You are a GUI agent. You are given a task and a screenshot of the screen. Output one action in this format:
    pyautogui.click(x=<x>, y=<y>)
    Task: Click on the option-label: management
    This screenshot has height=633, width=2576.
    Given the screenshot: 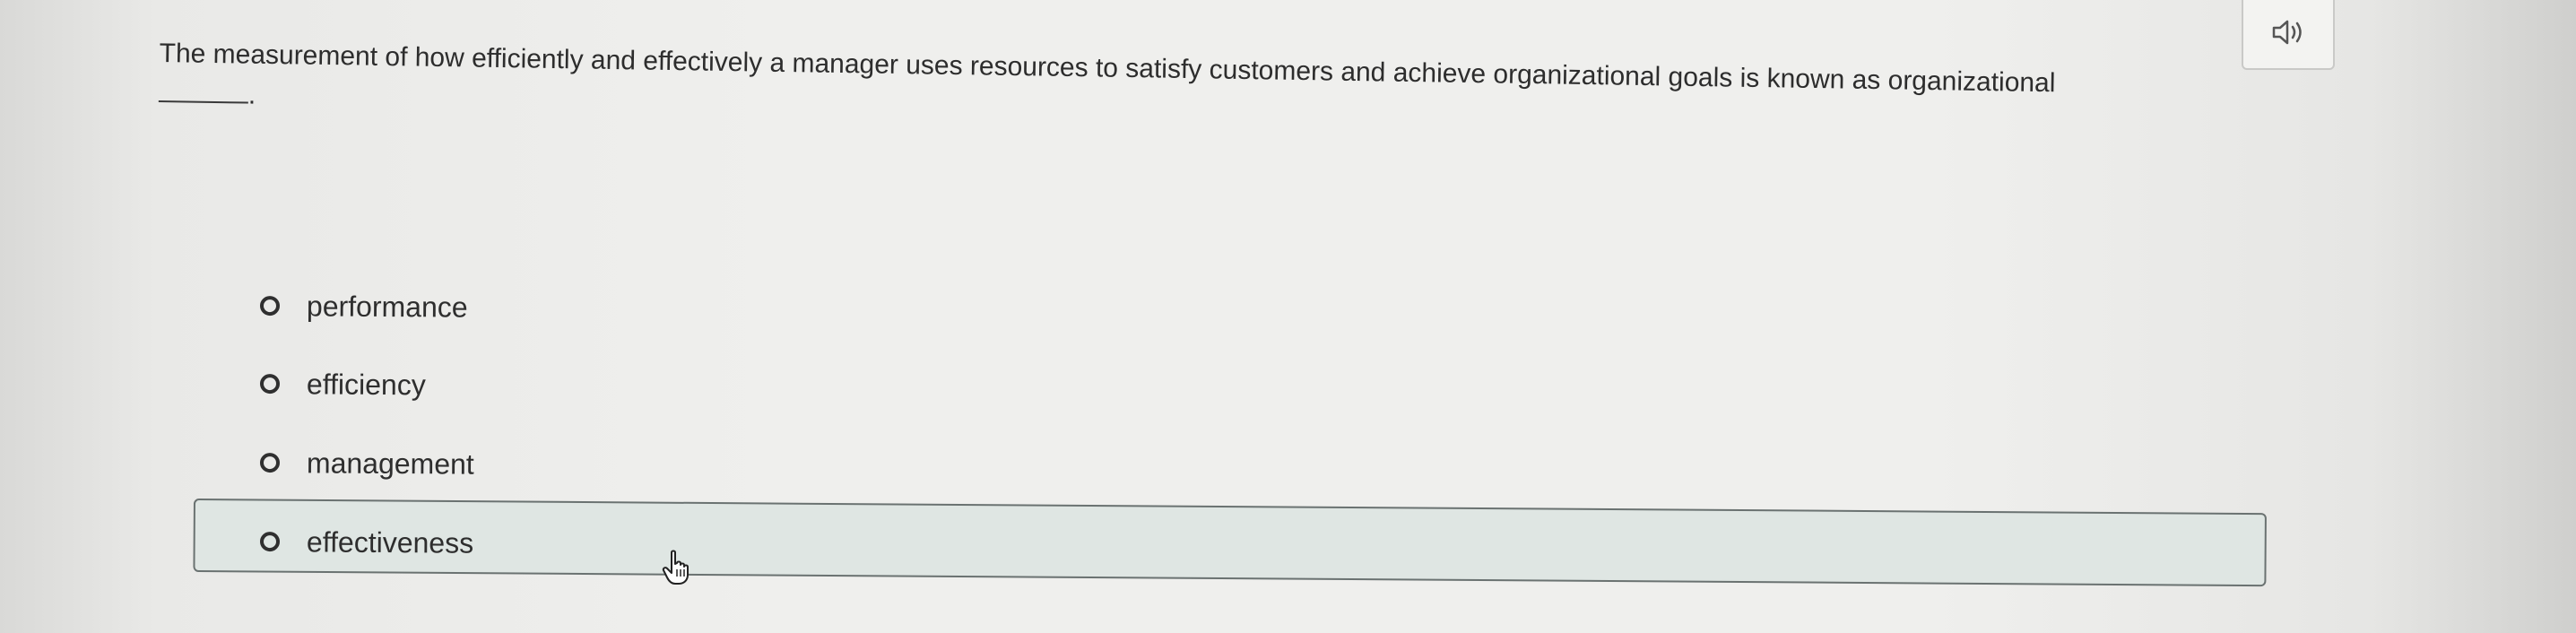 What is the action you would take?
    pyautogui.click(x=390, y=463)
    